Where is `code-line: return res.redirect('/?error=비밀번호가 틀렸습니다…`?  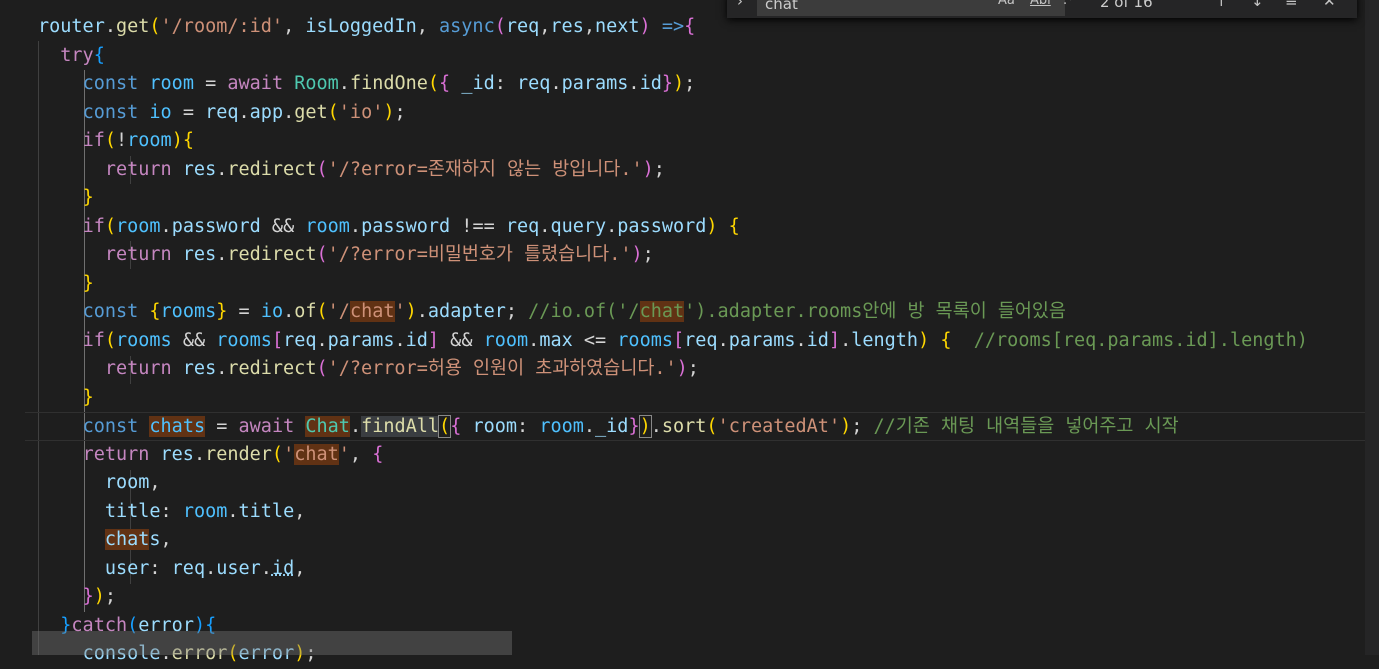 code-line: return res.redirect('/?error=비밀번호가 틀렸습니다… is located at coordinates (346, 255).